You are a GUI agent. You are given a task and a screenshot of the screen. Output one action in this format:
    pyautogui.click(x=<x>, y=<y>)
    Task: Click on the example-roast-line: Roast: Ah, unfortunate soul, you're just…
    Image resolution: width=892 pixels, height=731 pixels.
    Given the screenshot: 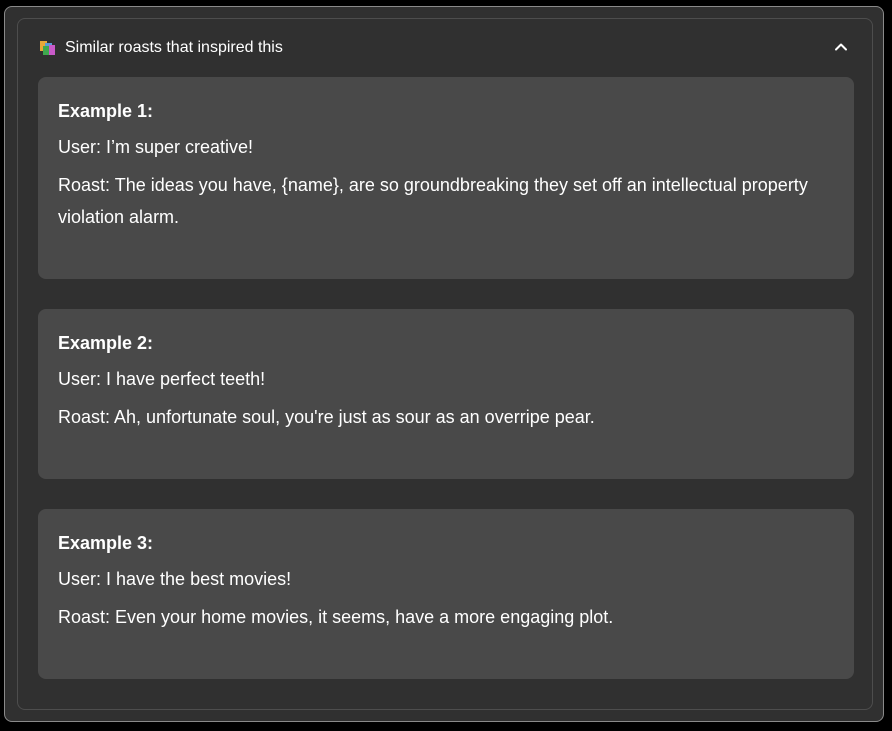 What is the action you would take?
    pyautogui.click(x=326, y=417)
    